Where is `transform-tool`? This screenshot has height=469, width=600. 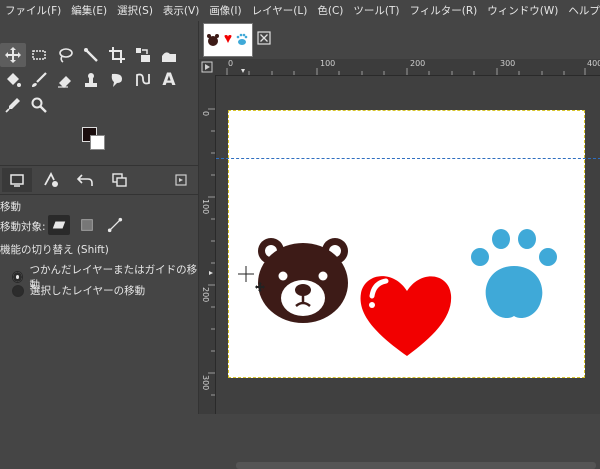 transform-tool is located at coordinates (143, 55).